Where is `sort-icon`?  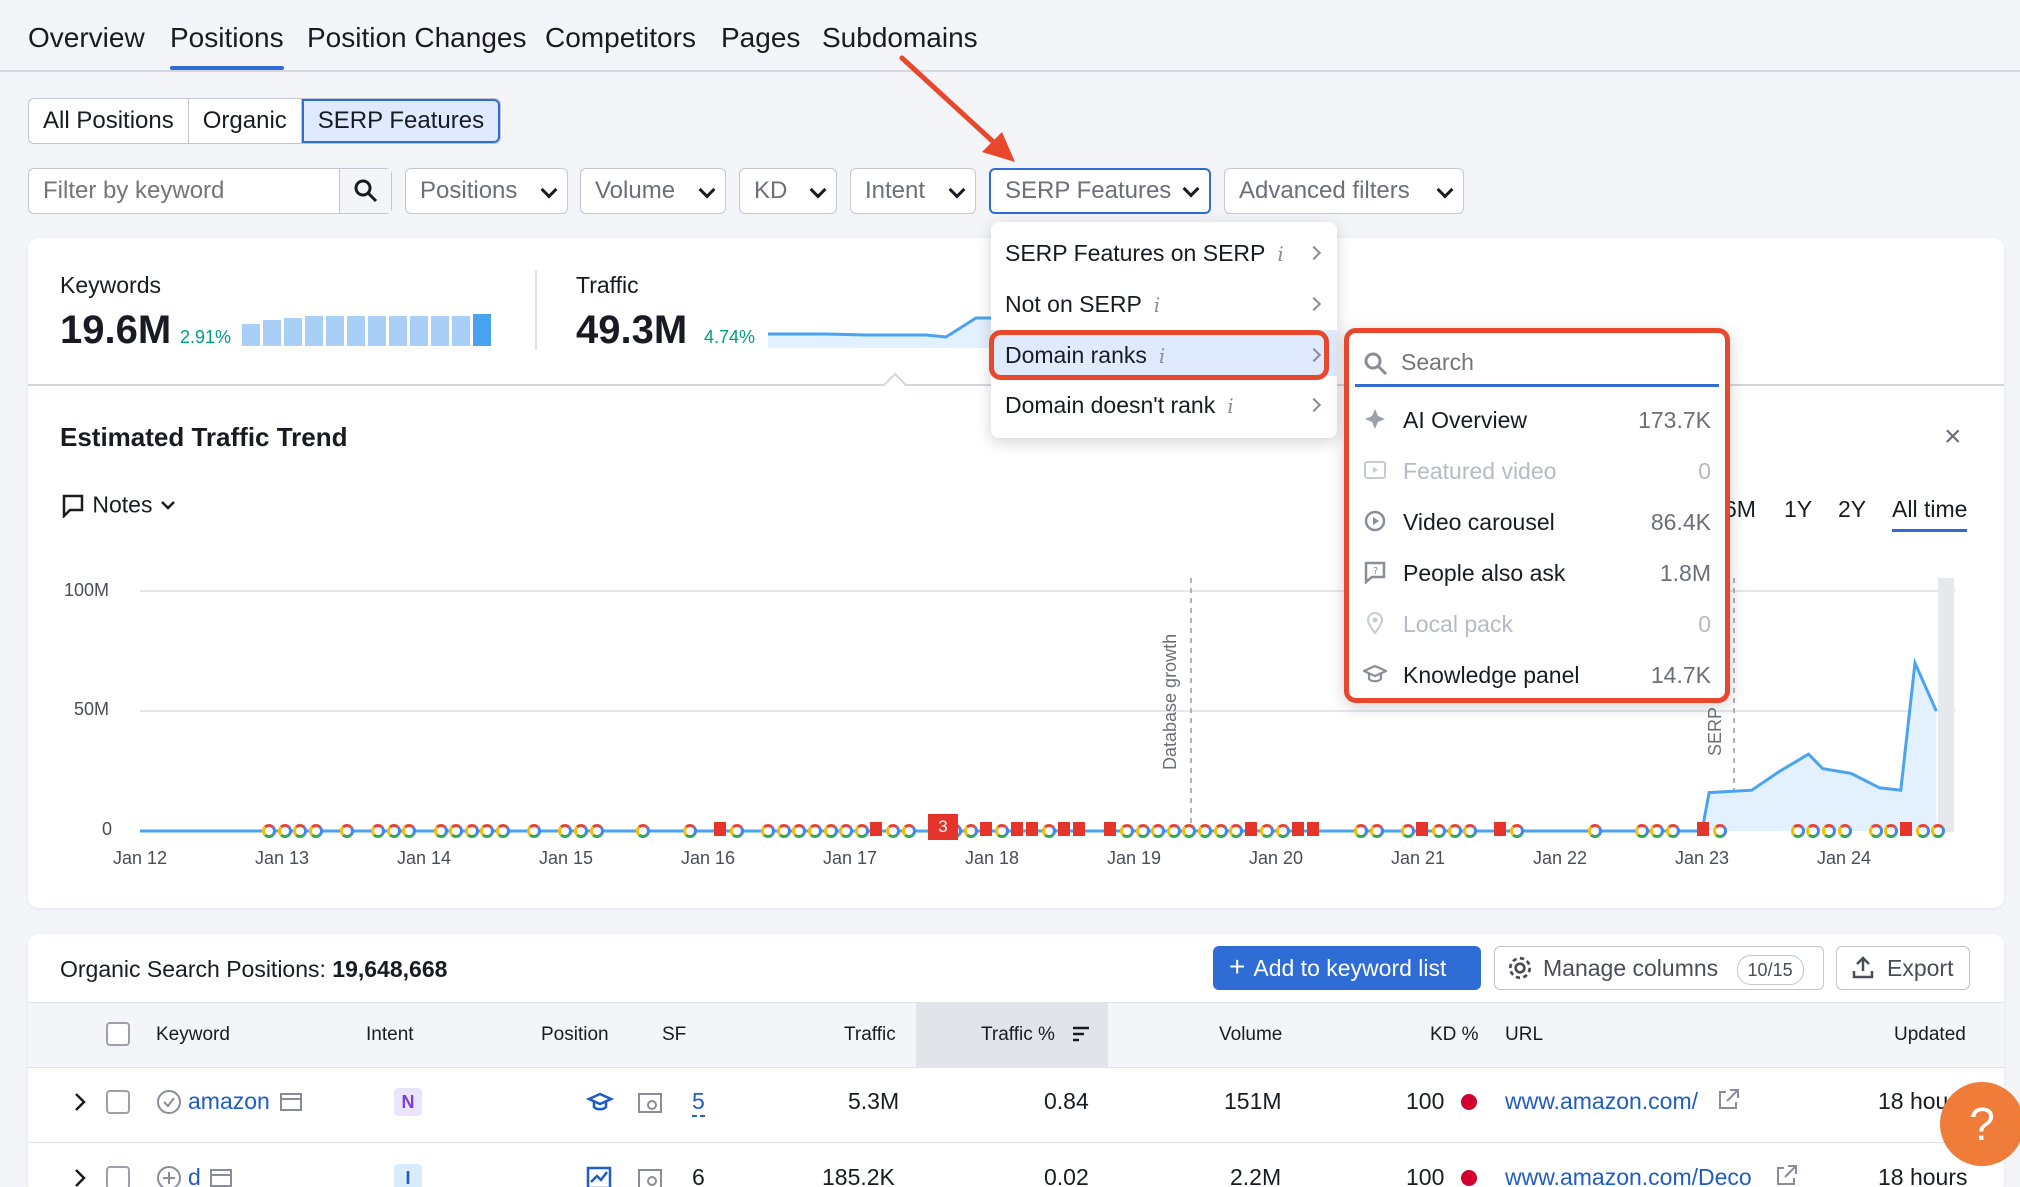 sort-icon is located at coordinates (1081, 1034).